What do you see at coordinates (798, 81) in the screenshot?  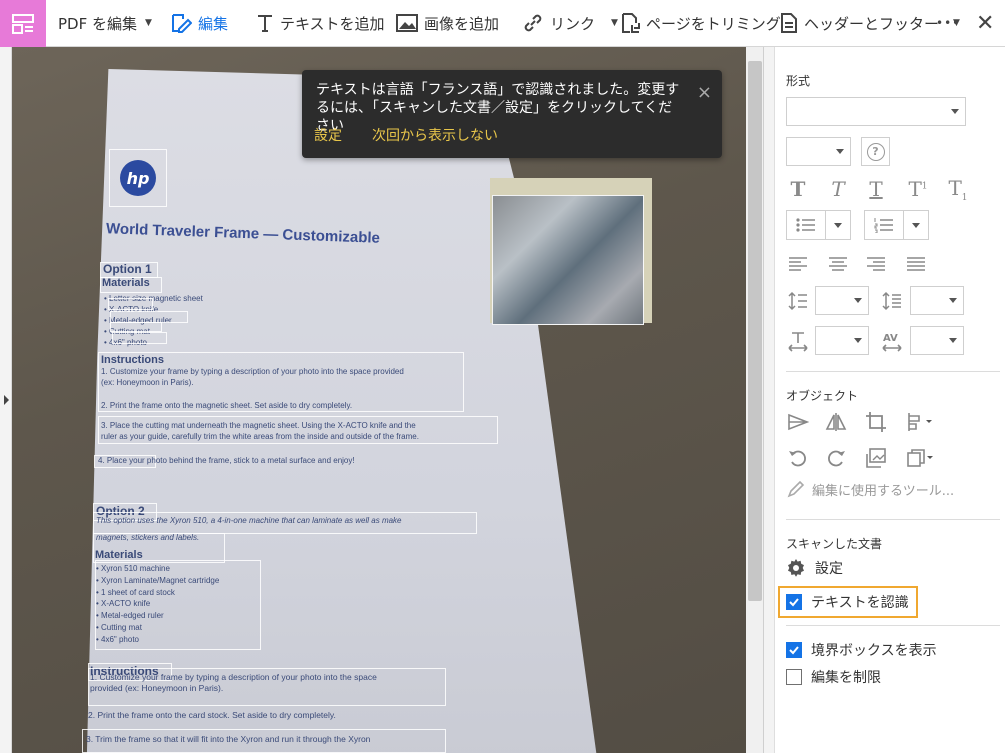 I see `format-section-title: 形式` at bounding box center [798, 81].